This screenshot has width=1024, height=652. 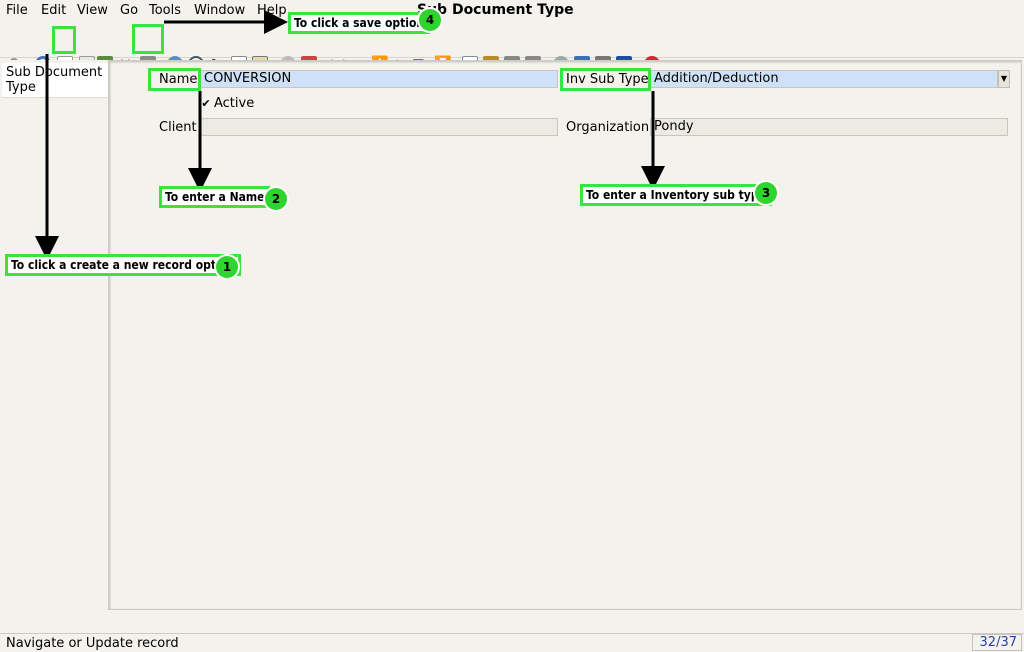 What do you see at coordinates (123, 265) in the screenshot?
I see `annotation-1-note: To click a create a new record option` at bounding box center [123, 265].